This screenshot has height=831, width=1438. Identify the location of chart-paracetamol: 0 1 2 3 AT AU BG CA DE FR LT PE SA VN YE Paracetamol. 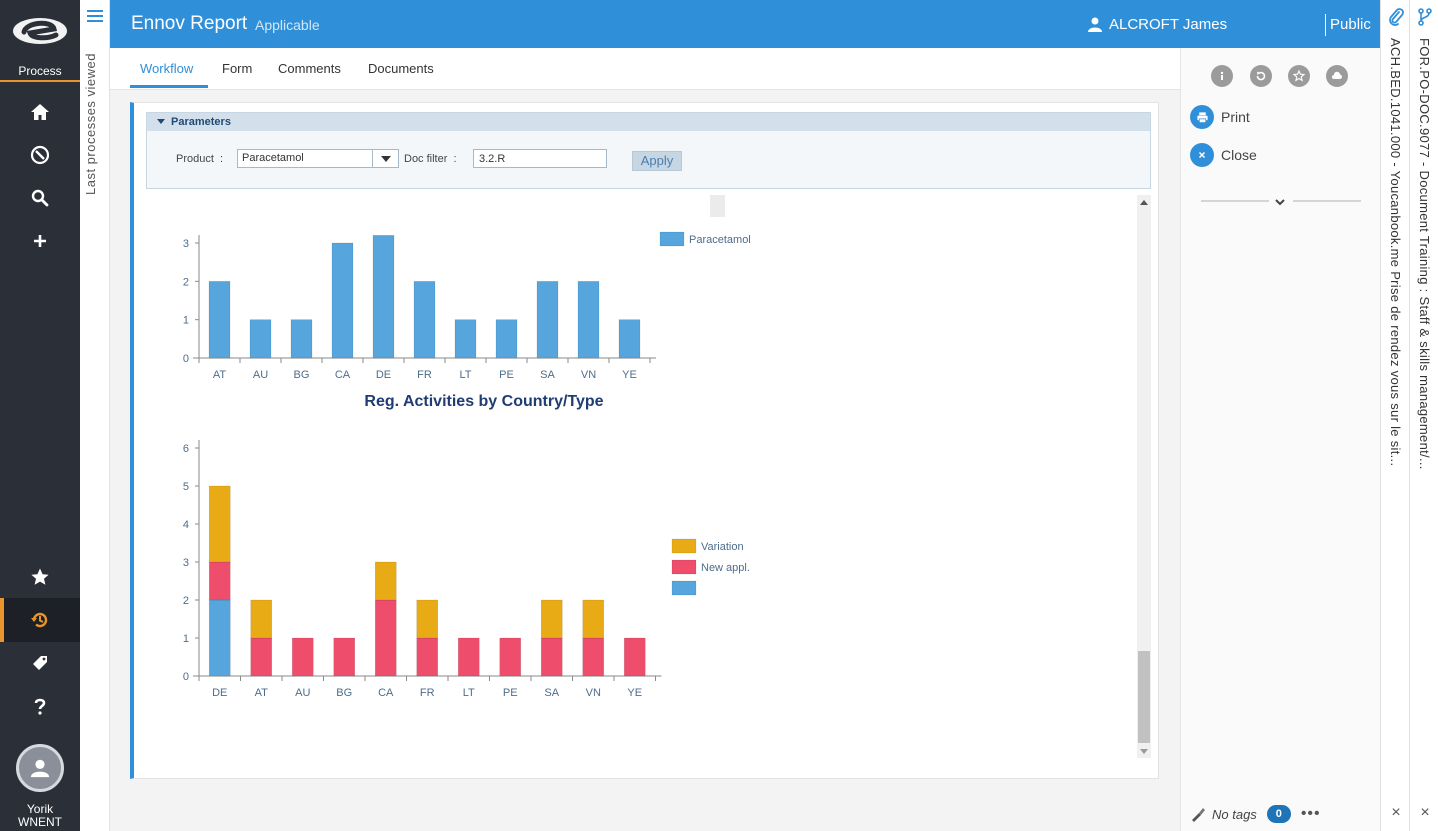
(467, 306).